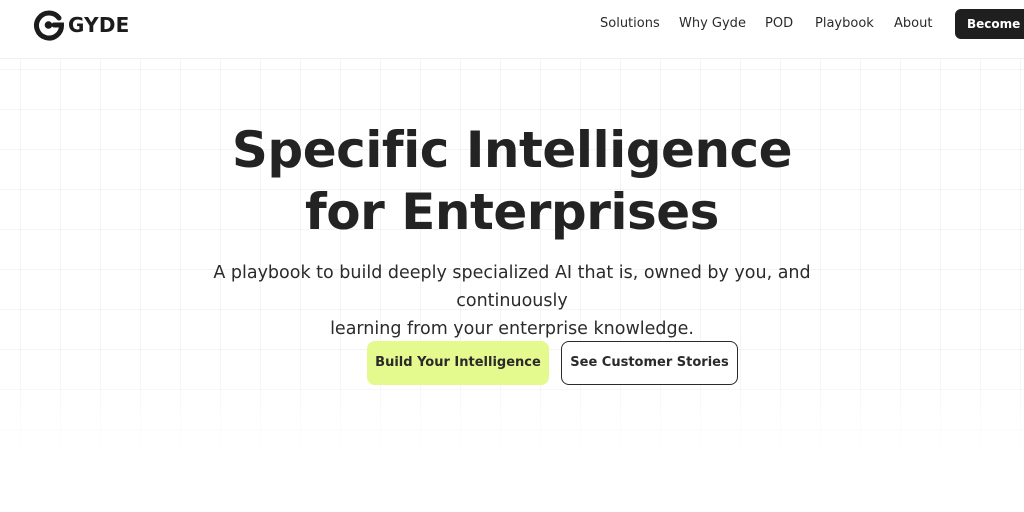  Describe the element at coordinates (512, 329) in the screenshot. I see `hero-subtitle-line-2: learning from your enterprise knowledge.` at that location.